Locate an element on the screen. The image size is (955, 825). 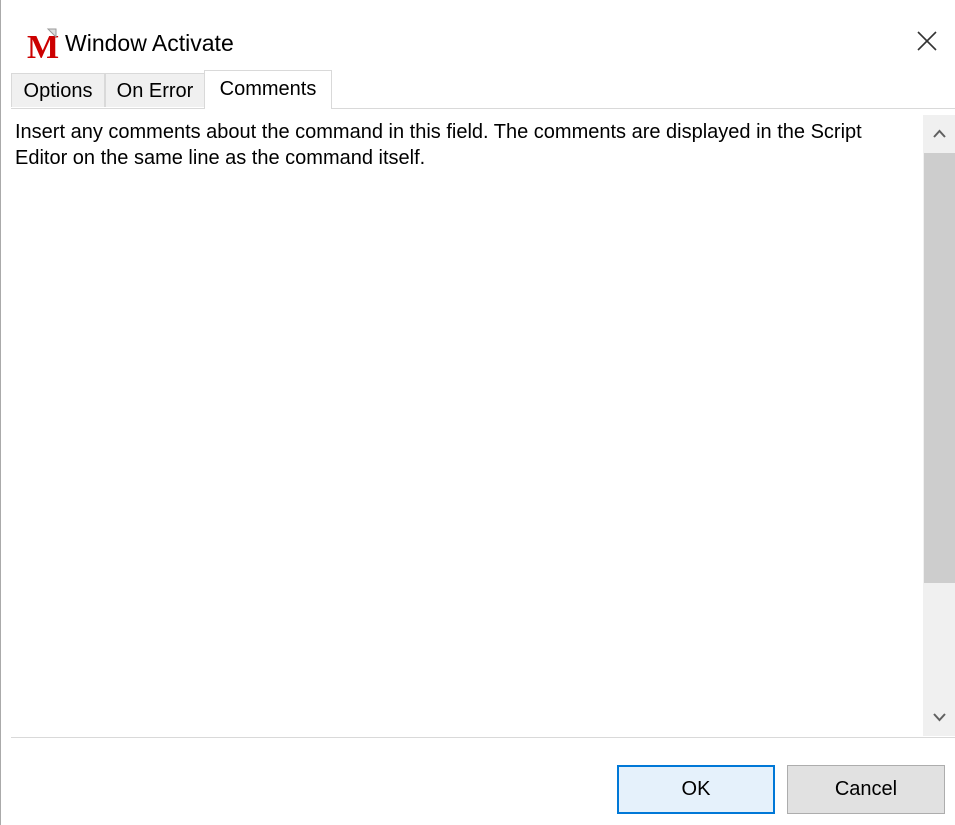
scroll-up-button is located at coordinates (939, 133).